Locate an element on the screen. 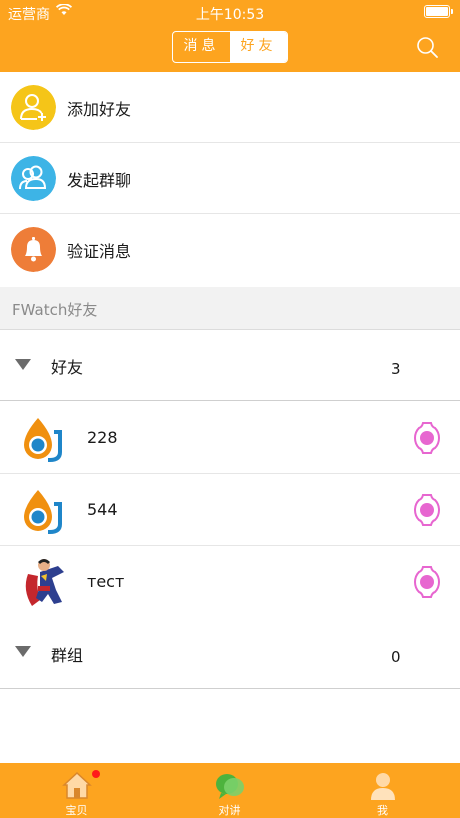  tab-baby: 宝贝 is located at coordinates (76, 790).